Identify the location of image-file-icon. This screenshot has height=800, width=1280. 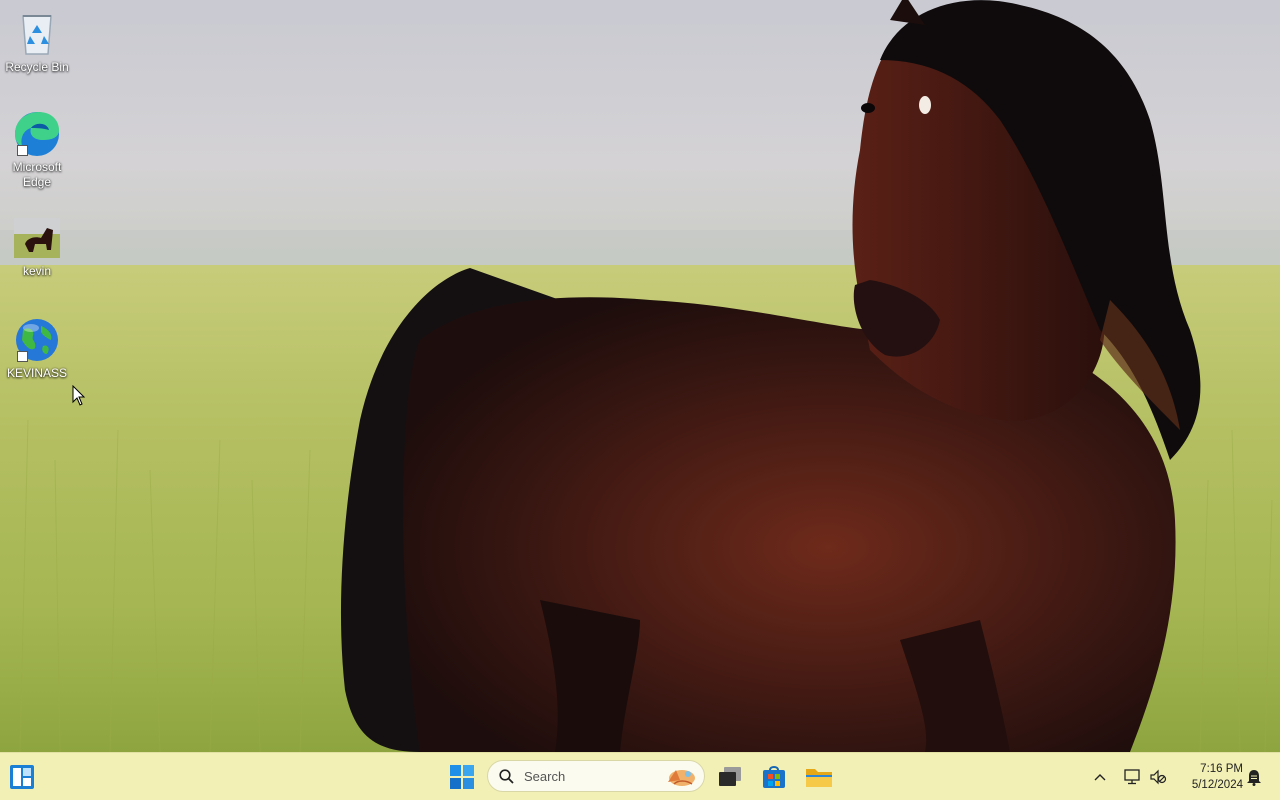
(37, 238).